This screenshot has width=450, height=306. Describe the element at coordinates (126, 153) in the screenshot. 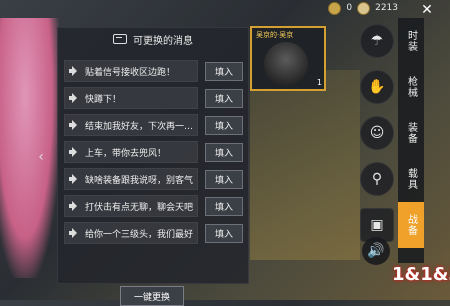

I see `message-text: 上车，带你去兜风！` at that location.